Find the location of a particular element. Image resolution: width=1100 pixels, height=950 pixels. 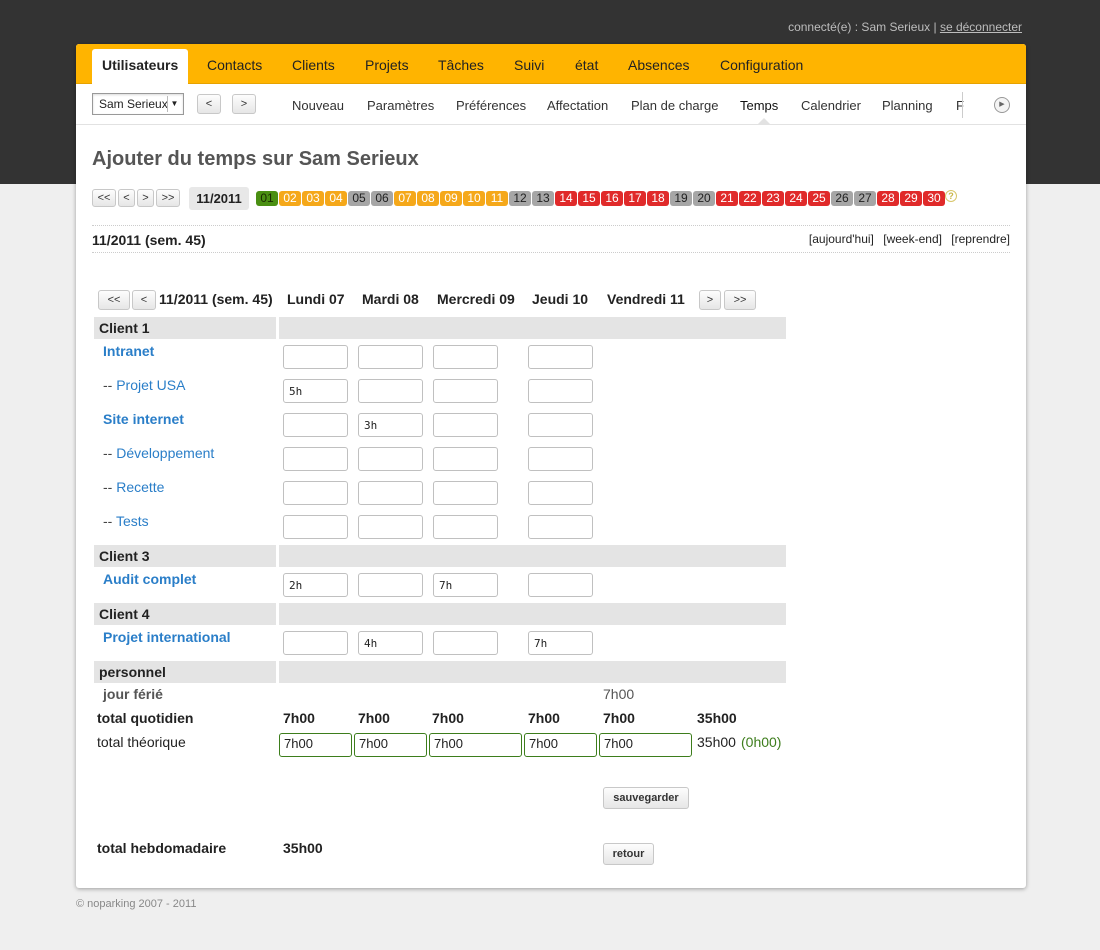

week-chip: 22 is located at coordinates (750, 198).